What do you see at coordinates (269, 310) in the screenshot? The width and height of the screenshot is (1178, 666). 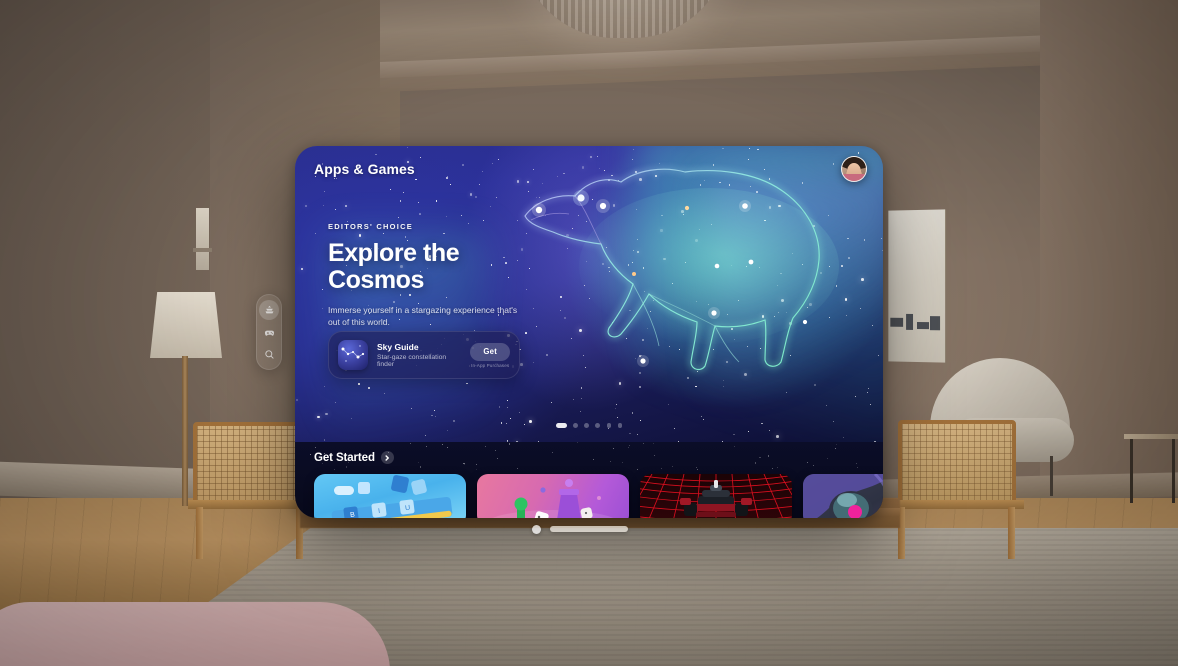 I see `sidebar-item-apps` at bounding box center [269, 310].